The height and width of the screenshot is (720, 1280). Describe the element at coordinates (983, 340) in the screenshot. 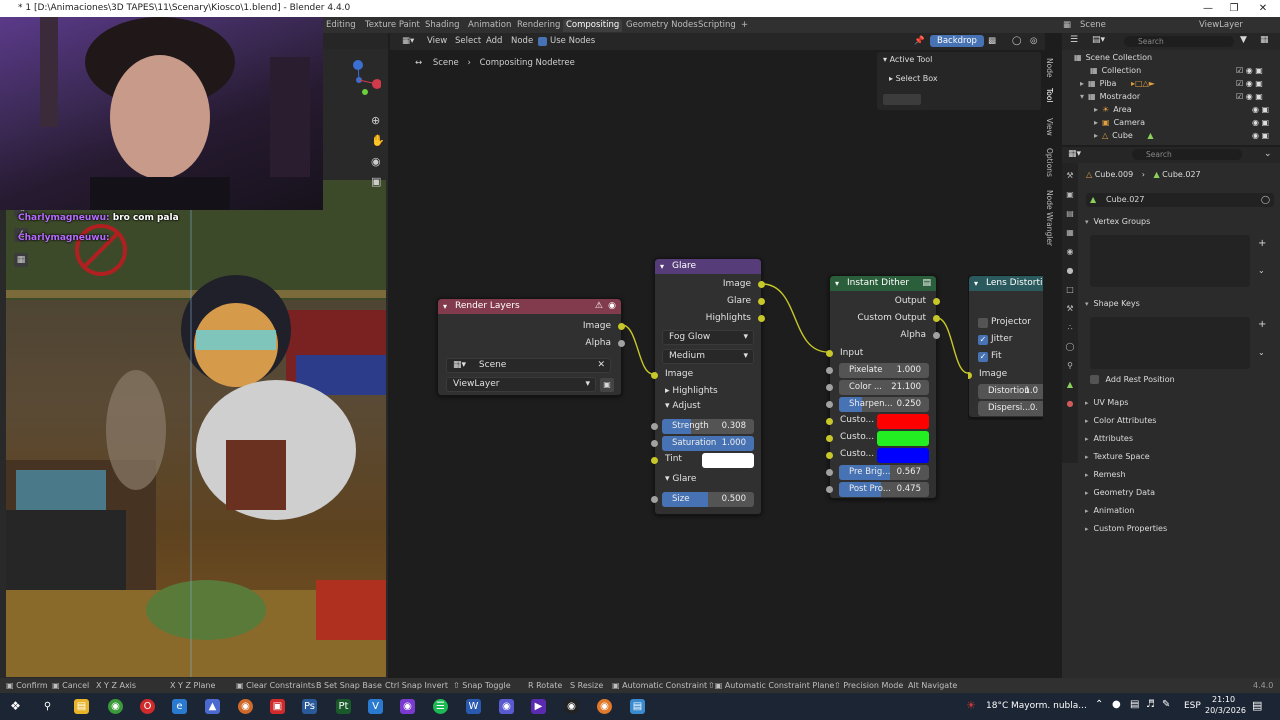

I see `jitter-checkbox: ✓` at that location.